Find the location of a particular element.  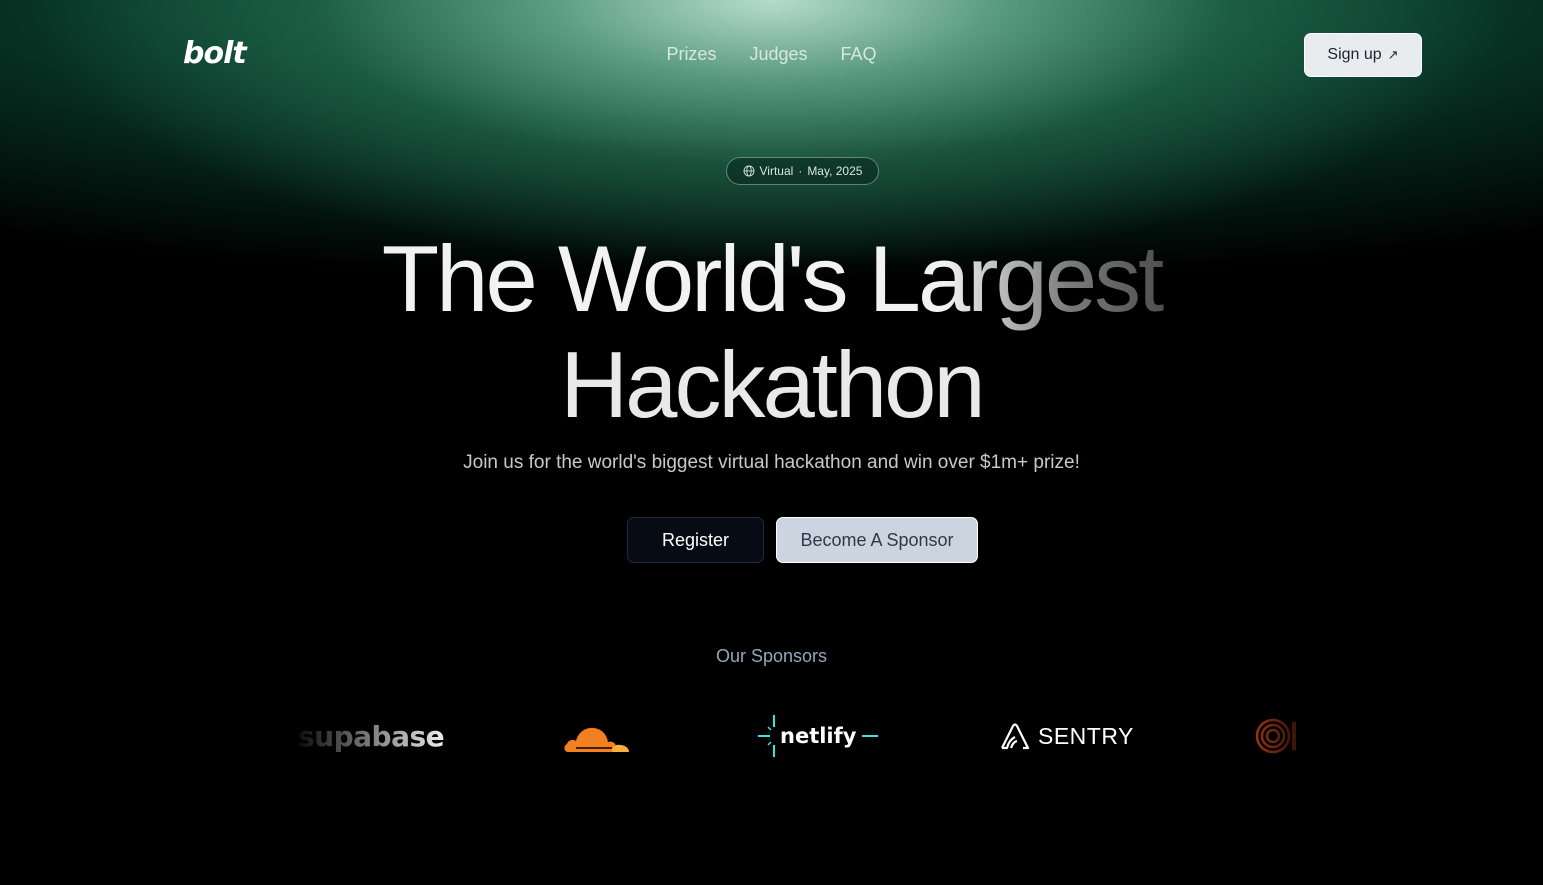

signup-button: Sign up ↗ is located at coordinates (1363, 55).